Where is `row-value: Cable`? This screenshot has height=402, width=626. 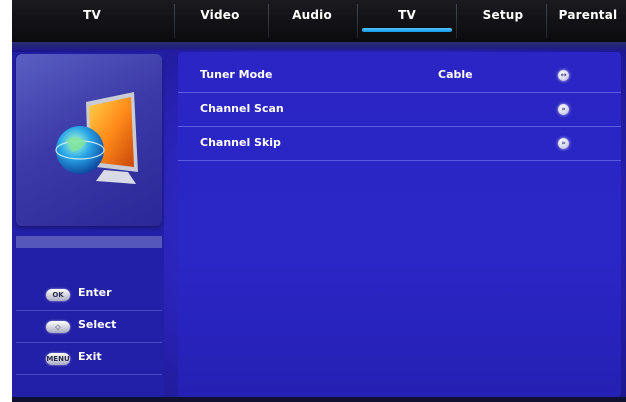 row-value: Cable is located at coordinates (455, 74).